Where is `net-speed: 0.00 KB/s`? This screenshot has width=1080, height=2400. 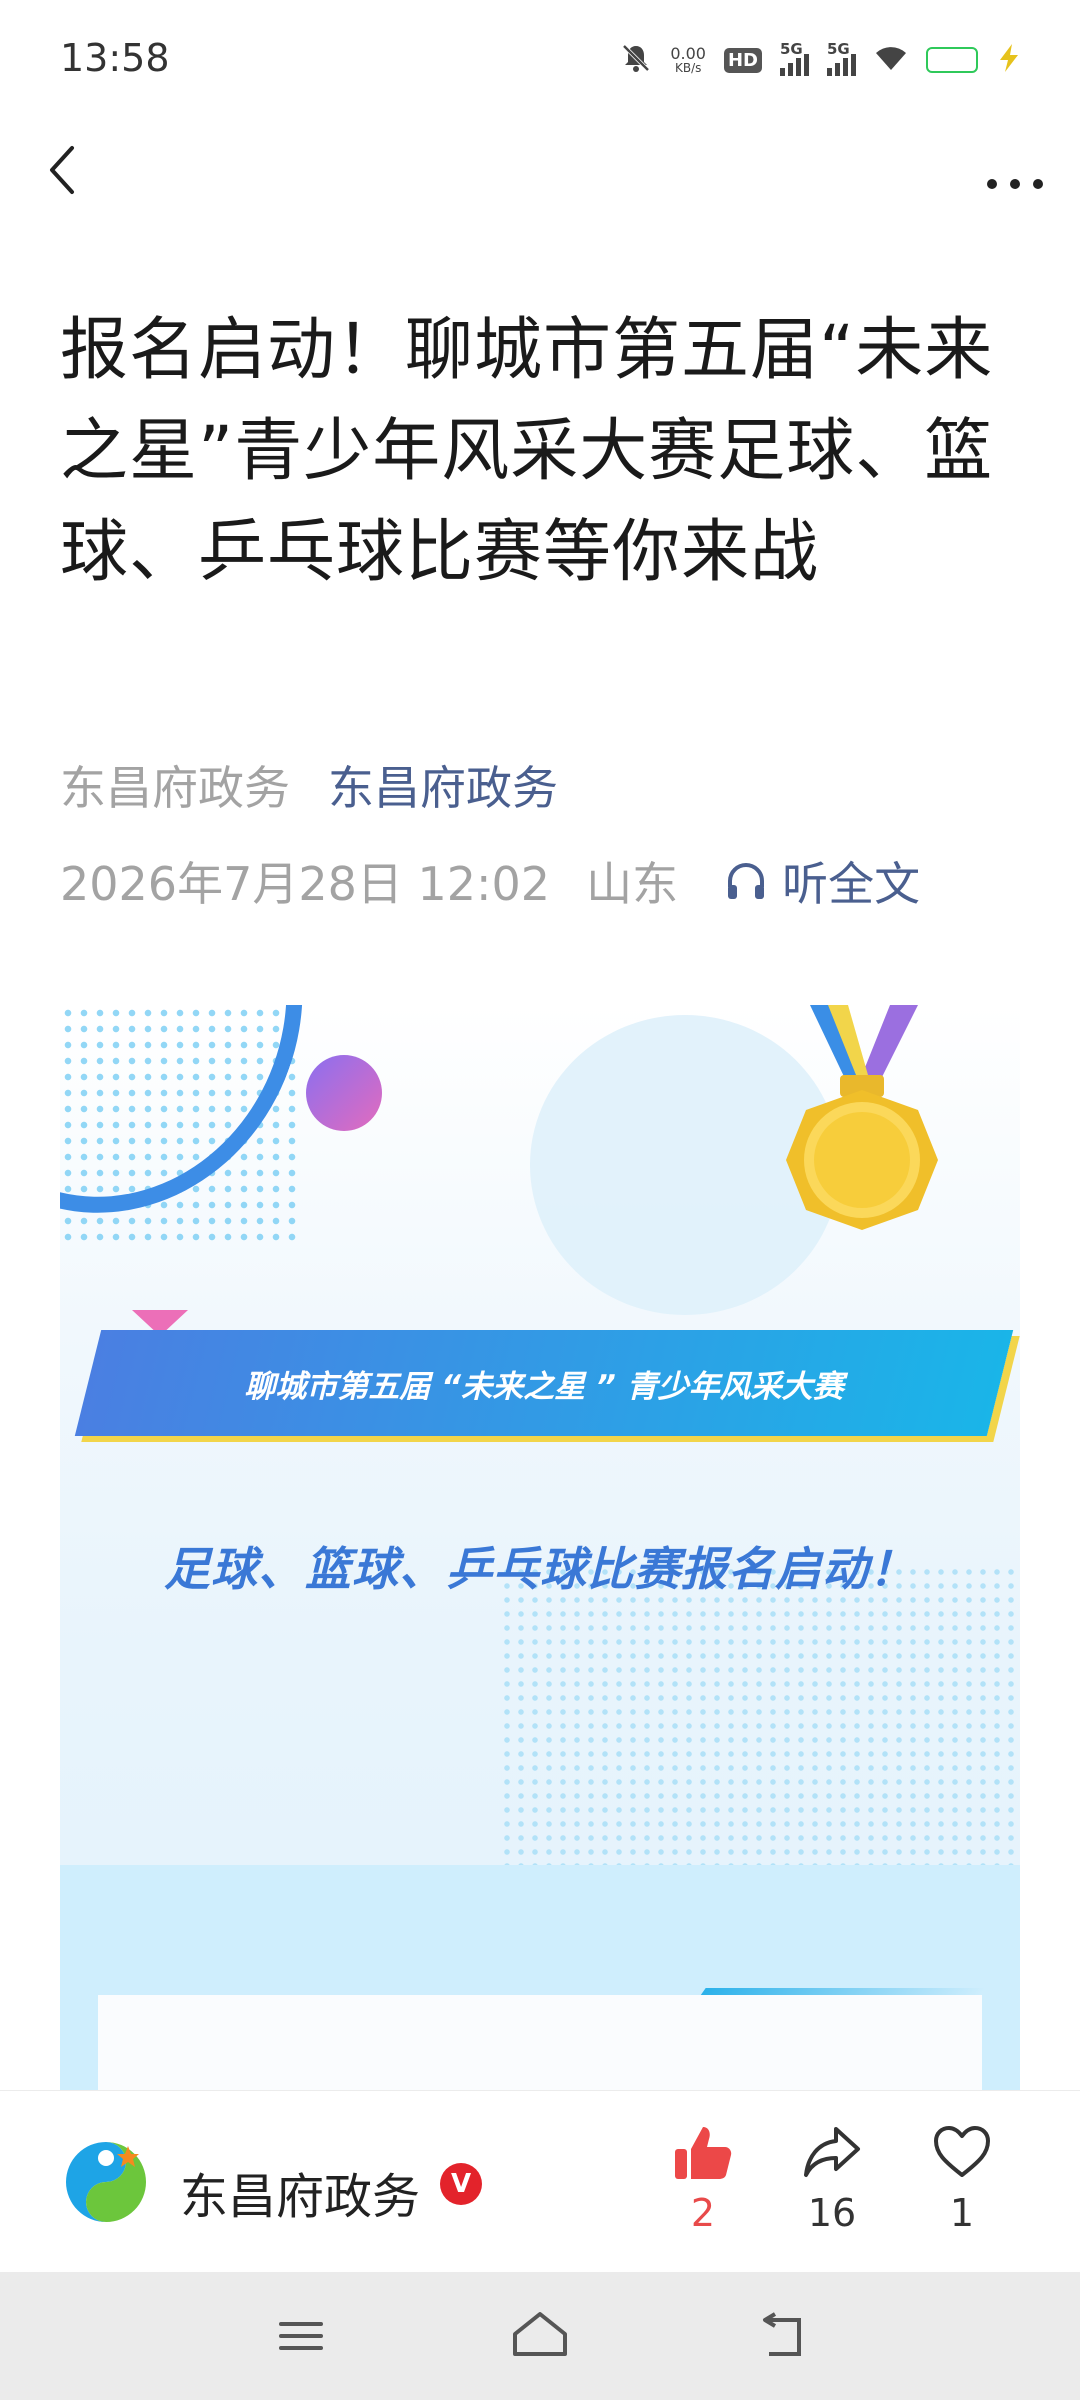 net-speed: 0.00 KB/s is located at coordinates (688, 59).